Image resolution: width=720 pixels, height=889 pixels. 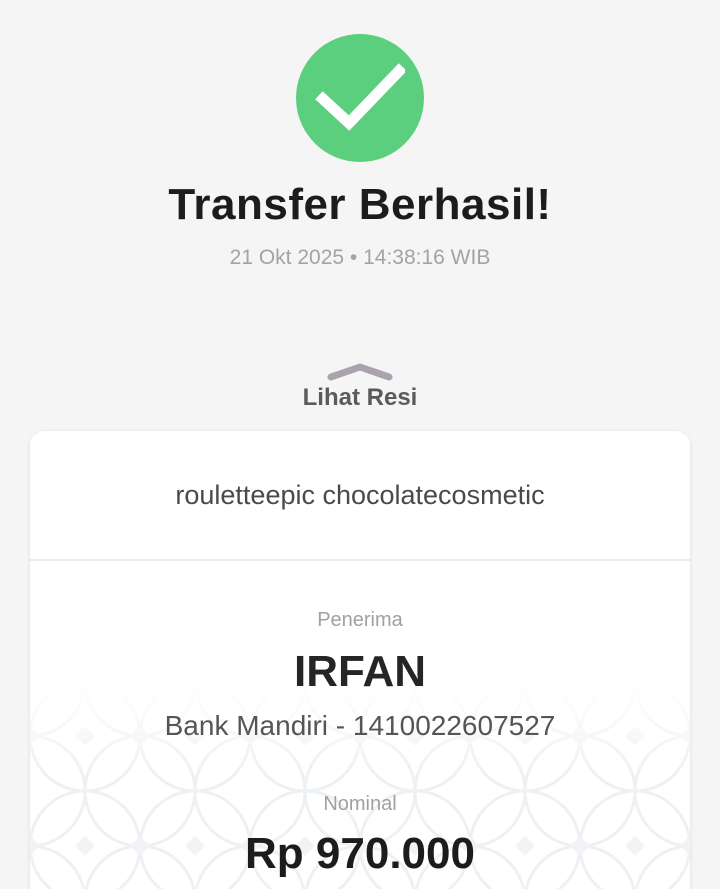 What do you see at coordinates (360, 671) in the screenshot?
I see `recipient-name: IRFAN` at bounding box center [360, 671].